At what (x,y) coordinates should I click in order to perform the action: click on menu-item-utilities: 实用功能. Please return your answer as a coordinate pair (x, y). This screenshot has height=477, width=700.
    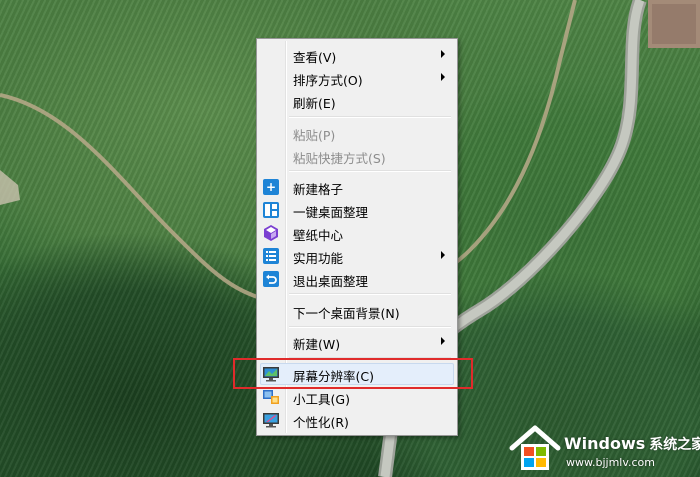
    Looking at the image, I should click on (357, 256).